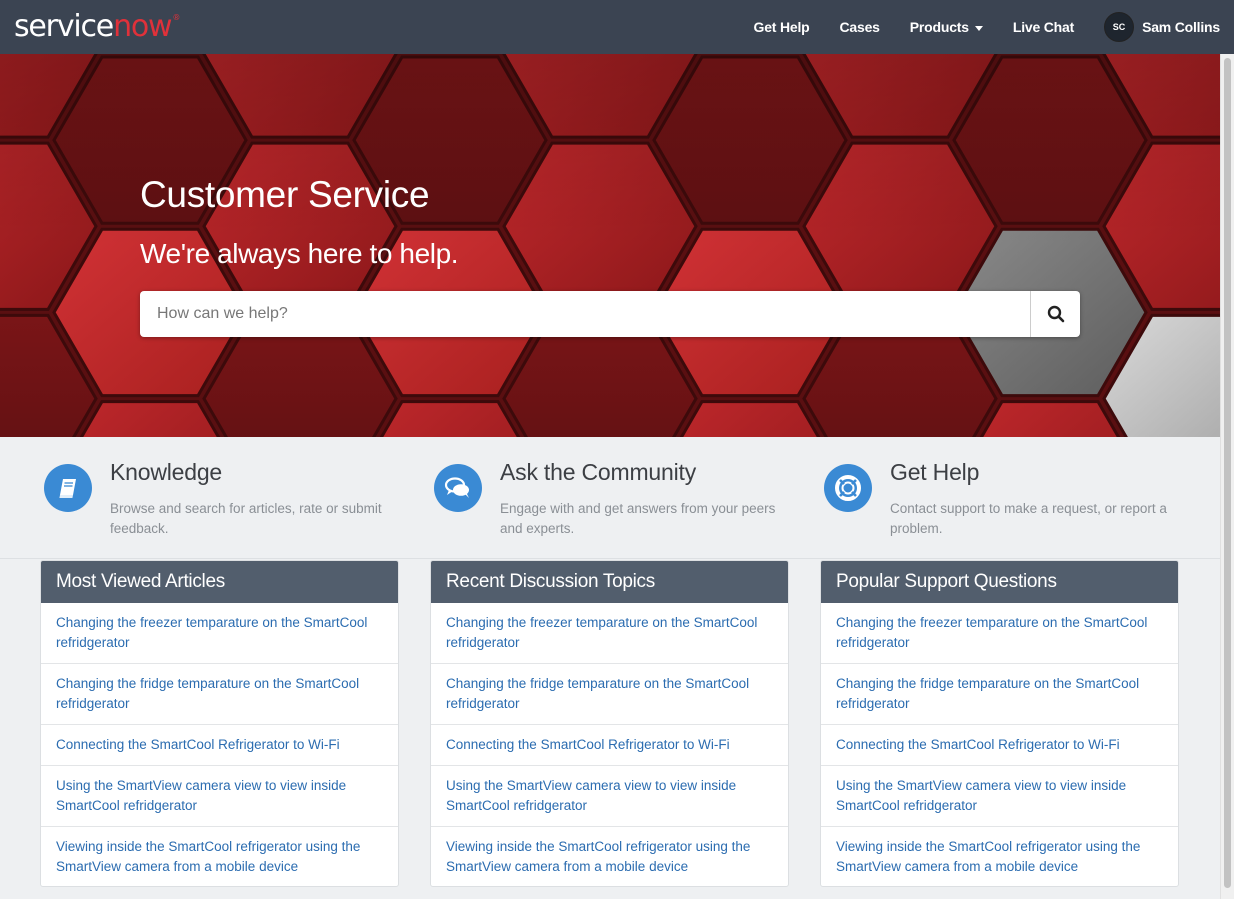  I want to click on nav-get-help: Get Help, so click(782, 27).